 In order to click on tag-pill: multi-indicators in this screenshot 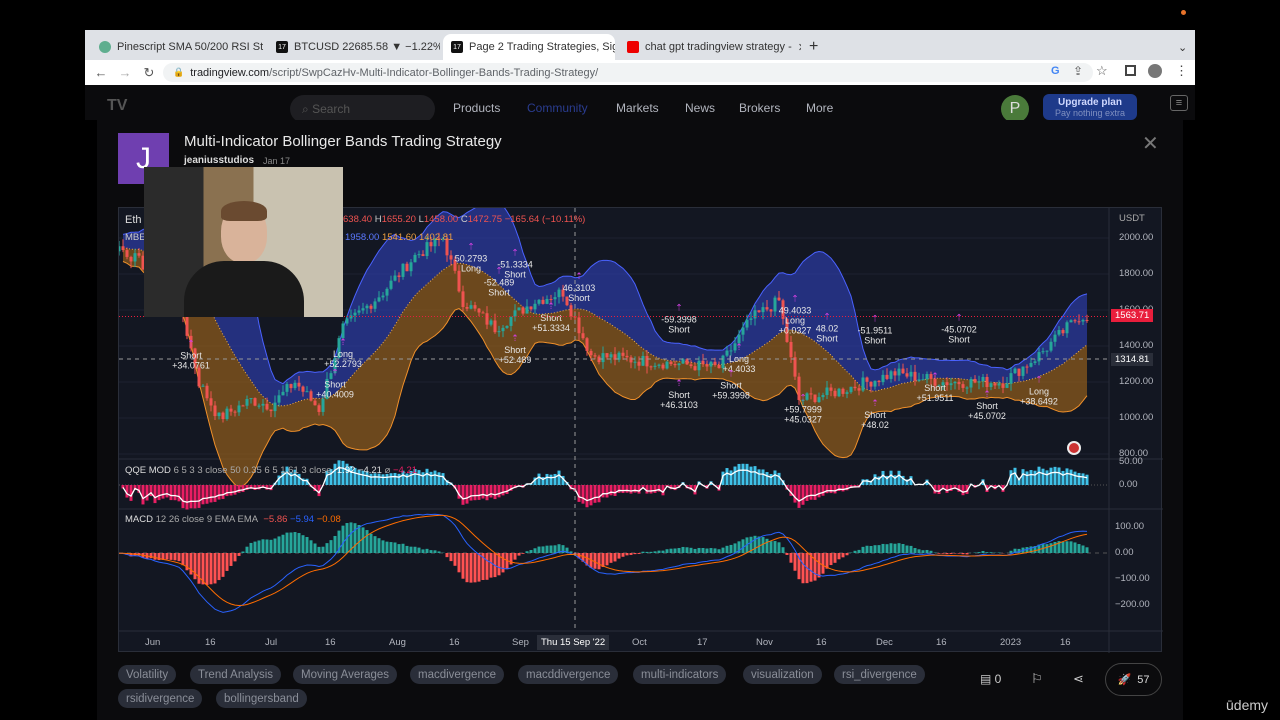, I will do `click(680, 674)`.